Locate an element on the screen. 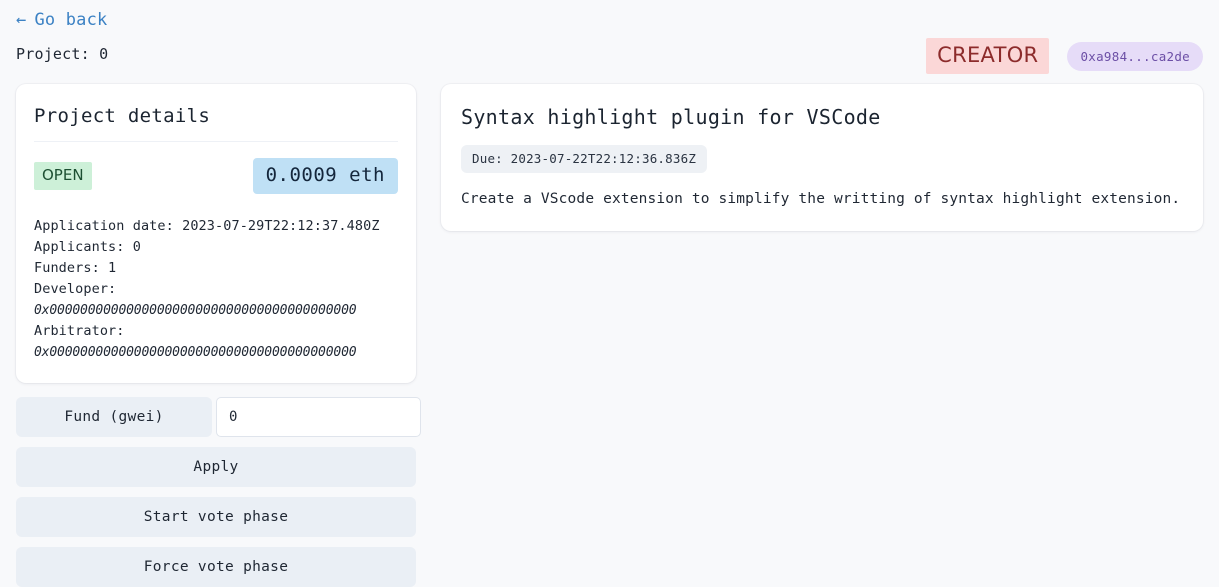 Image resolution: width=1219 pixels, height=587 pixels. force-vote-phase-button: Force vote phase is located at coordinates (216, 567).